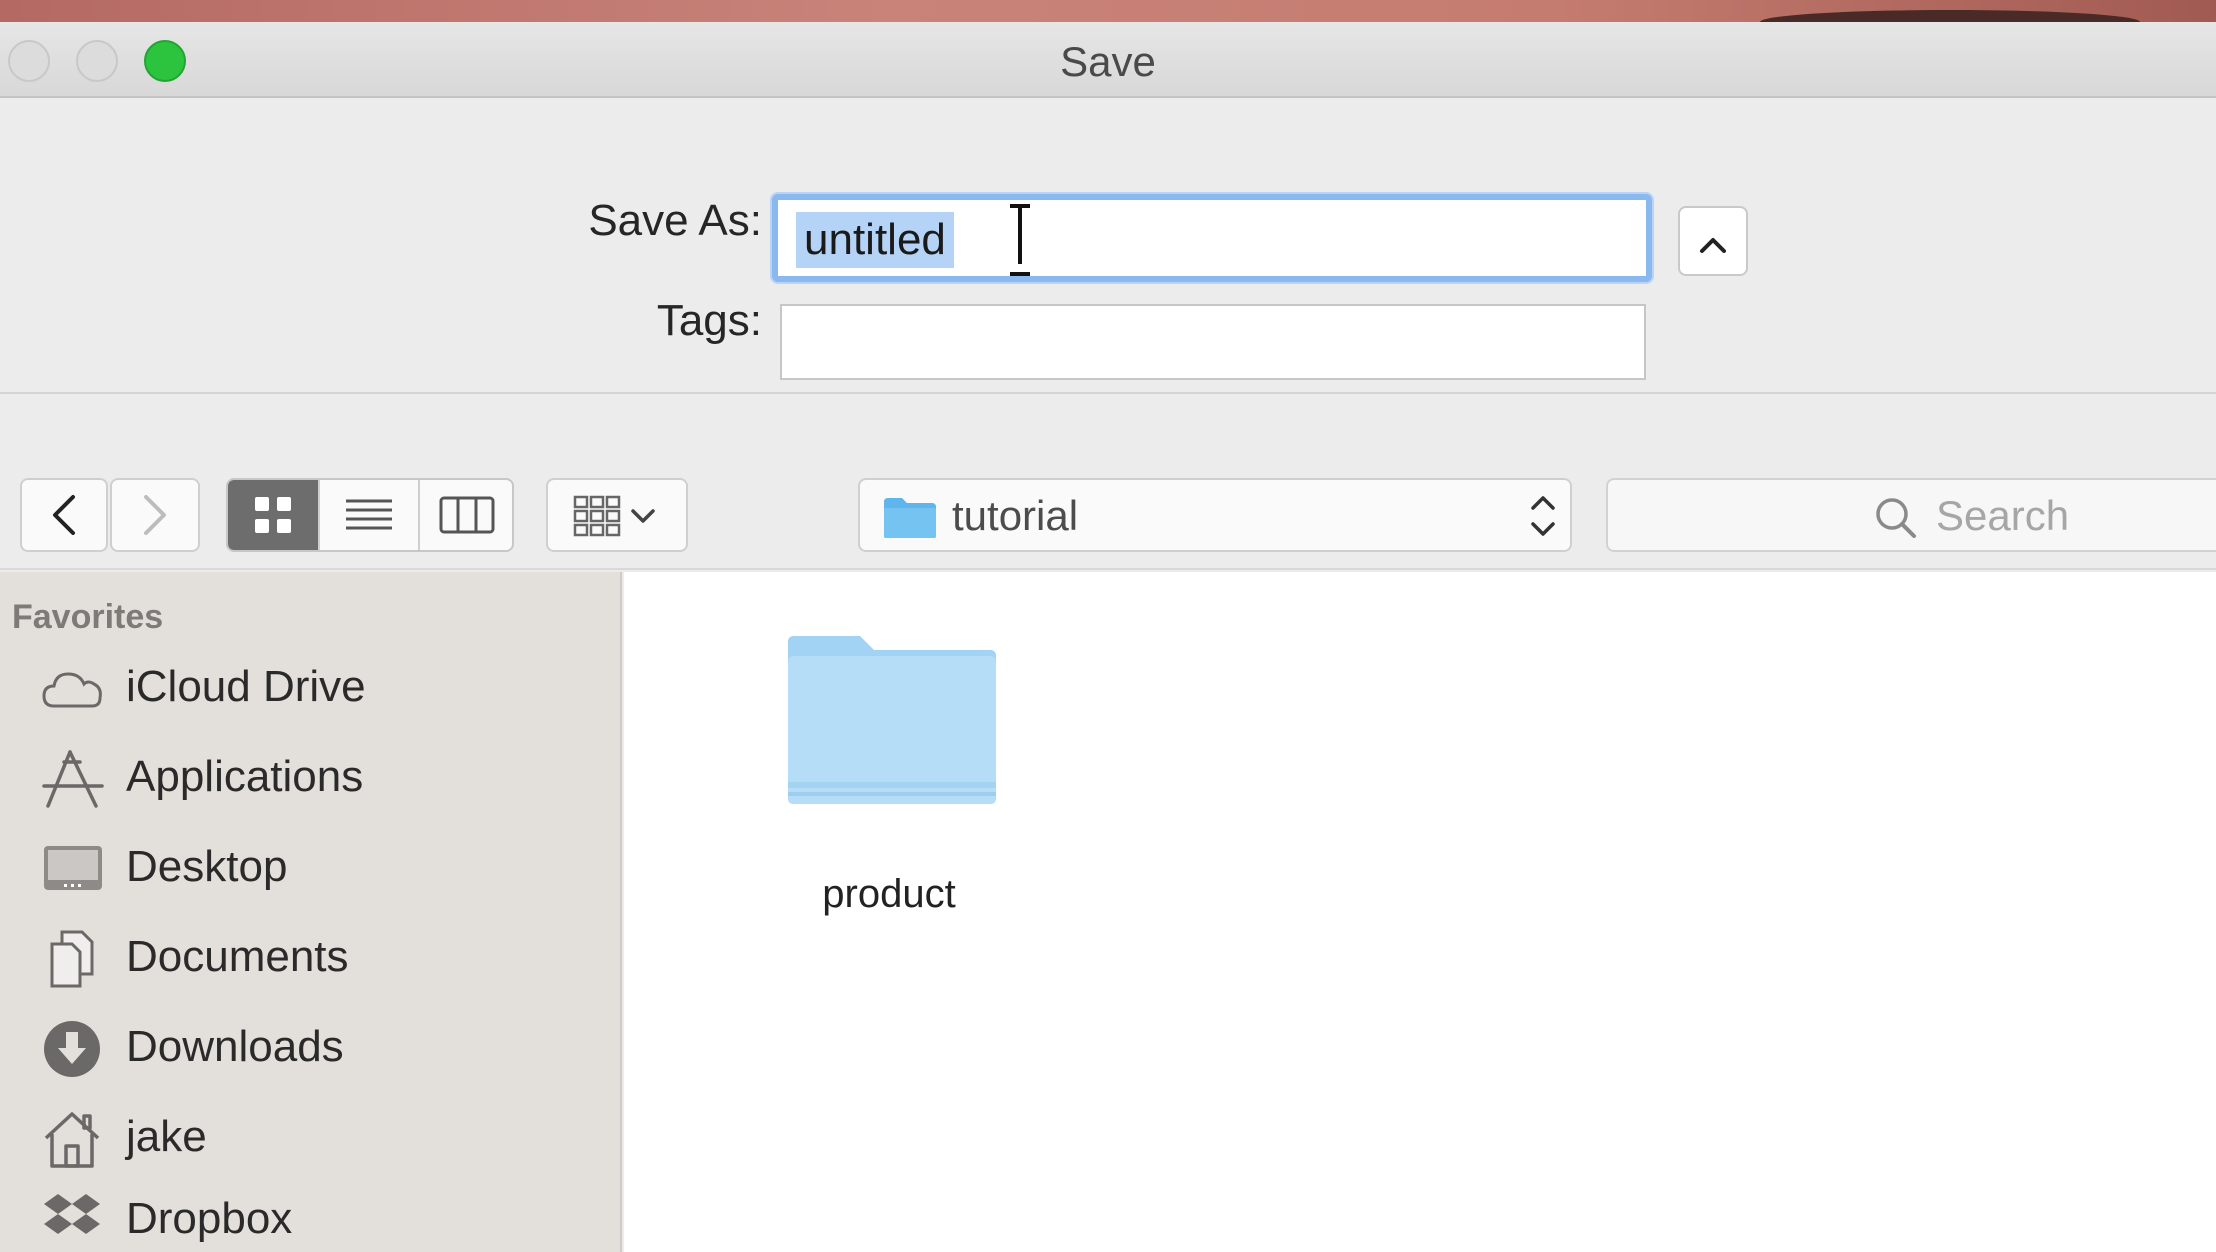 This screenshot has height=1252, width=2216. Describe the element at coordinates (237, 956) in the screenshot. I see `sidebar-item-label: Documents` at that location.